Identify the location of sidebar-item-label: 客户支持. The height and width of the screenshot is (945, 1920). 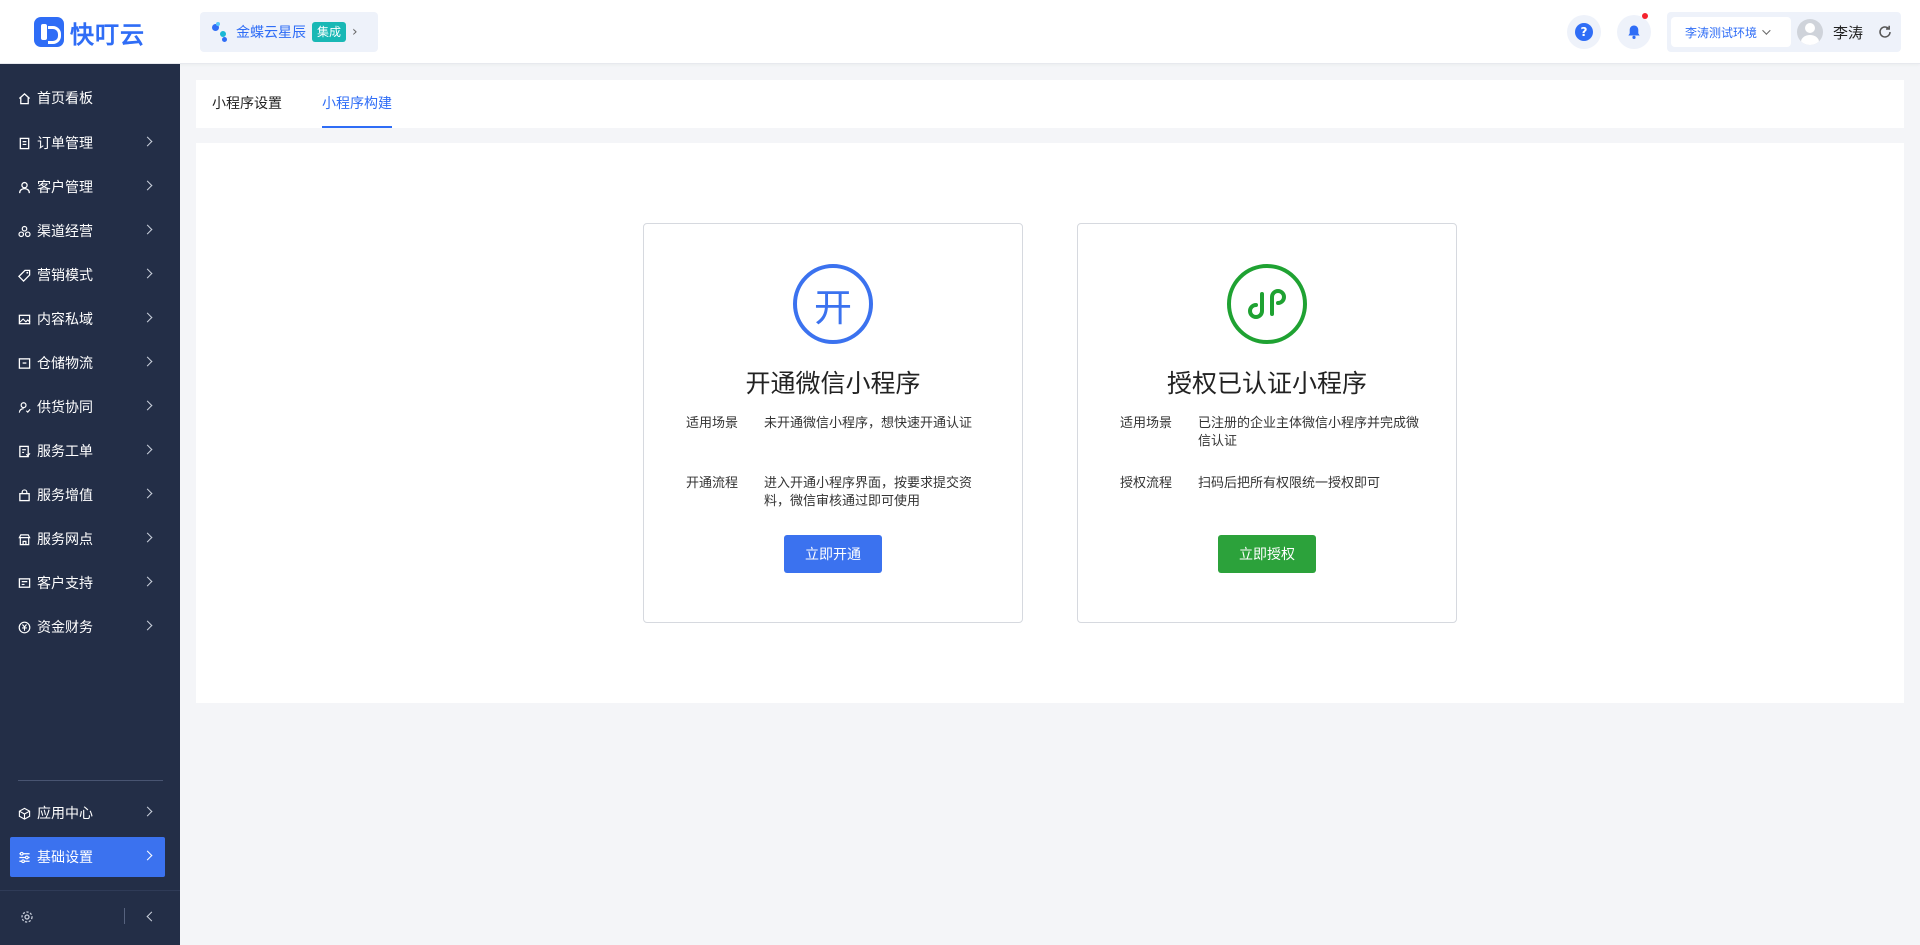
(65, 584).